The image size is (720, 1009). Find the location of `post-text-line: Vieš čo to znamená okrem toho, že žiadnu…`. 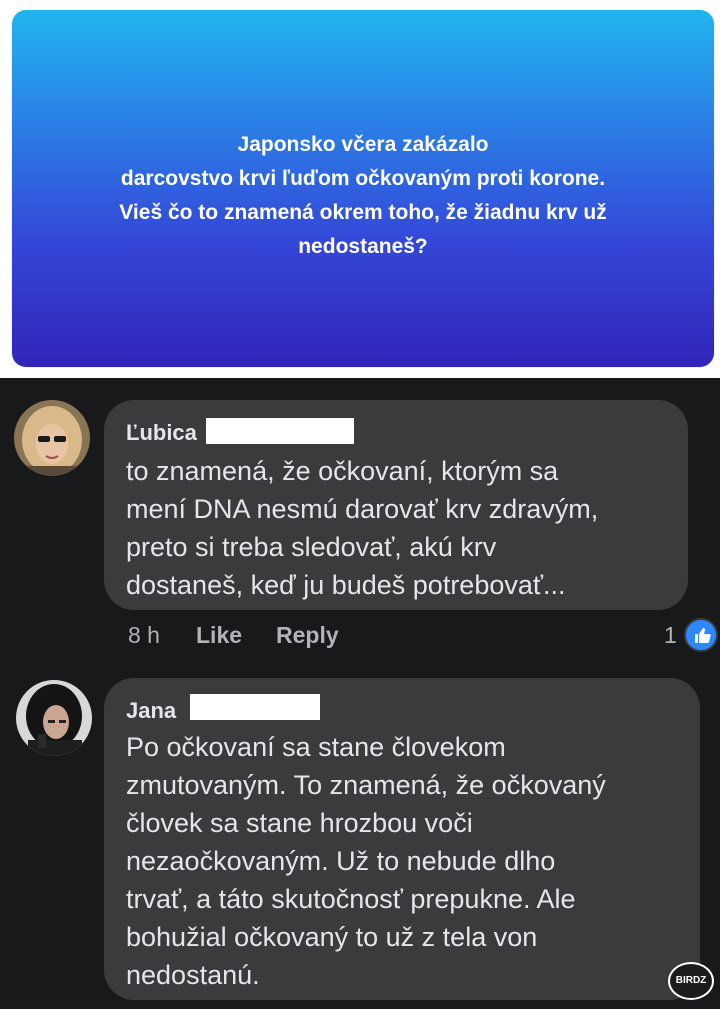

post-text-line: Vieš čo to znamená okrem toho, že žiadnu… is located at coordinates (363, 212).